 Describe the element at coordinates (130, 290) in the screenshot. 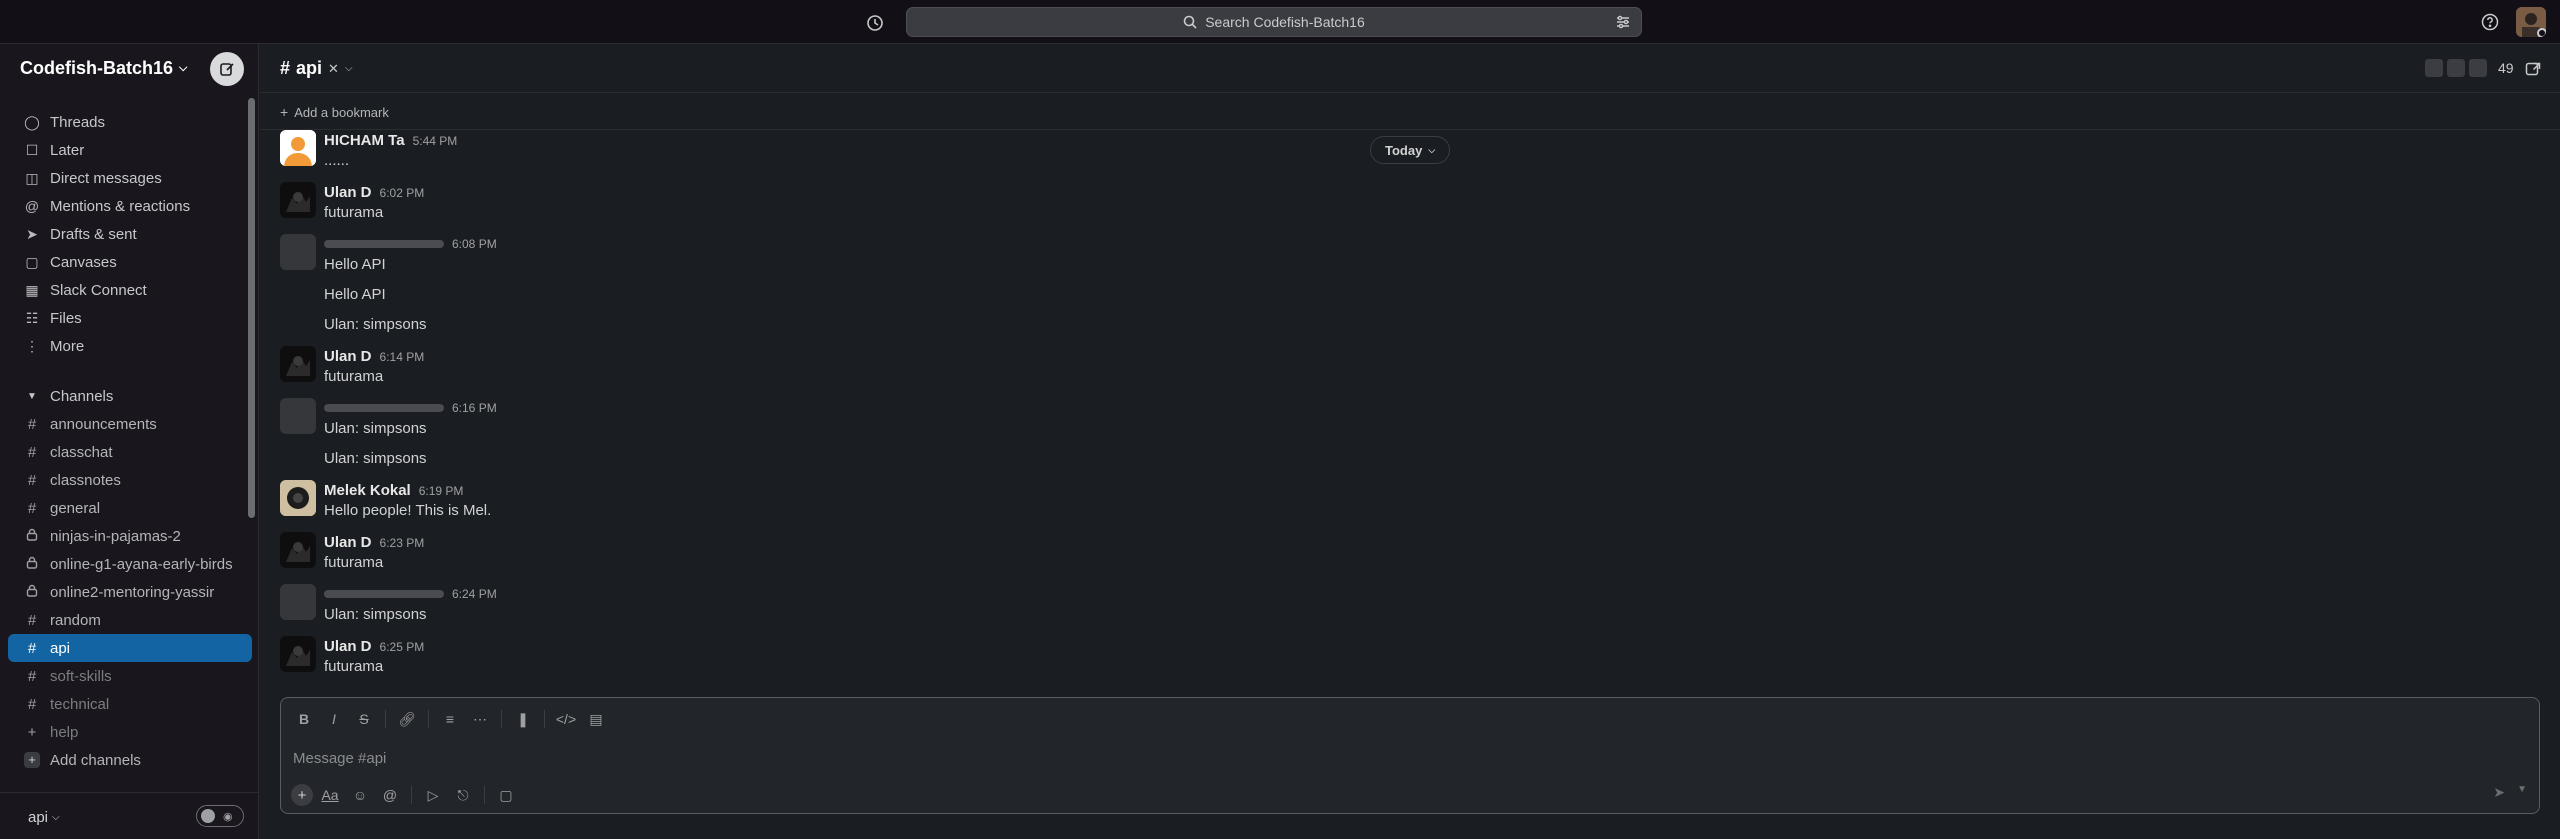

I see `sidebar-item-slack-connect: ▦ Slack Connect` at that location.